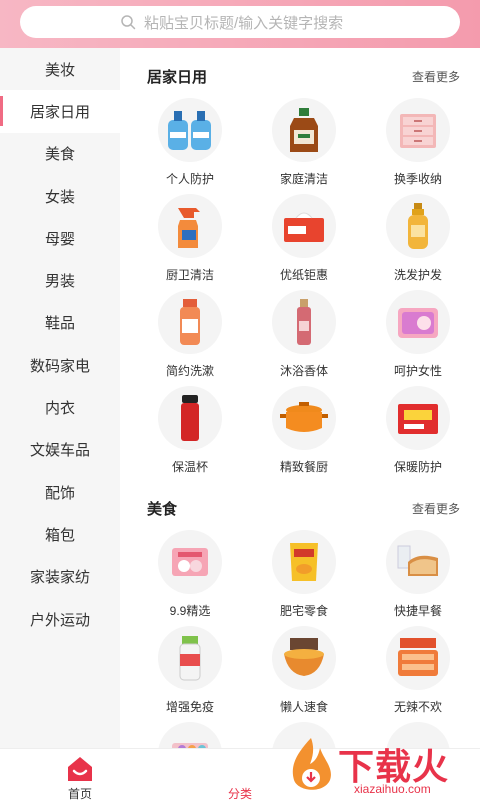  I want to click on tissue-box-icon, so click(304, 226).